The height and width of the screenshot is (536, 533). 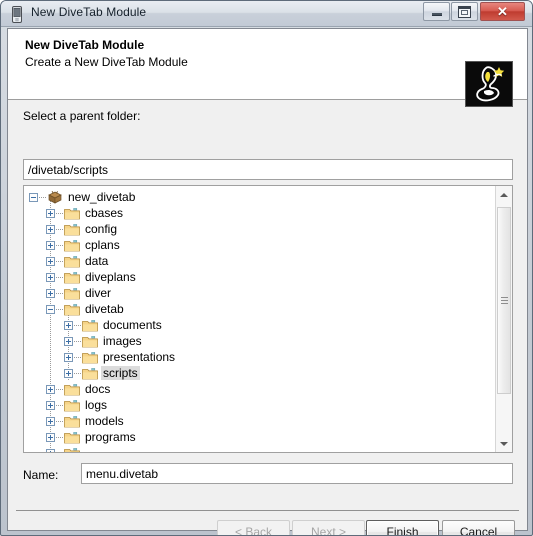 What do you see at coordinates (268, 169) in the screenshot?
I see `parent-path-input: /divetab/scripts` at bounding box center [268, 169].